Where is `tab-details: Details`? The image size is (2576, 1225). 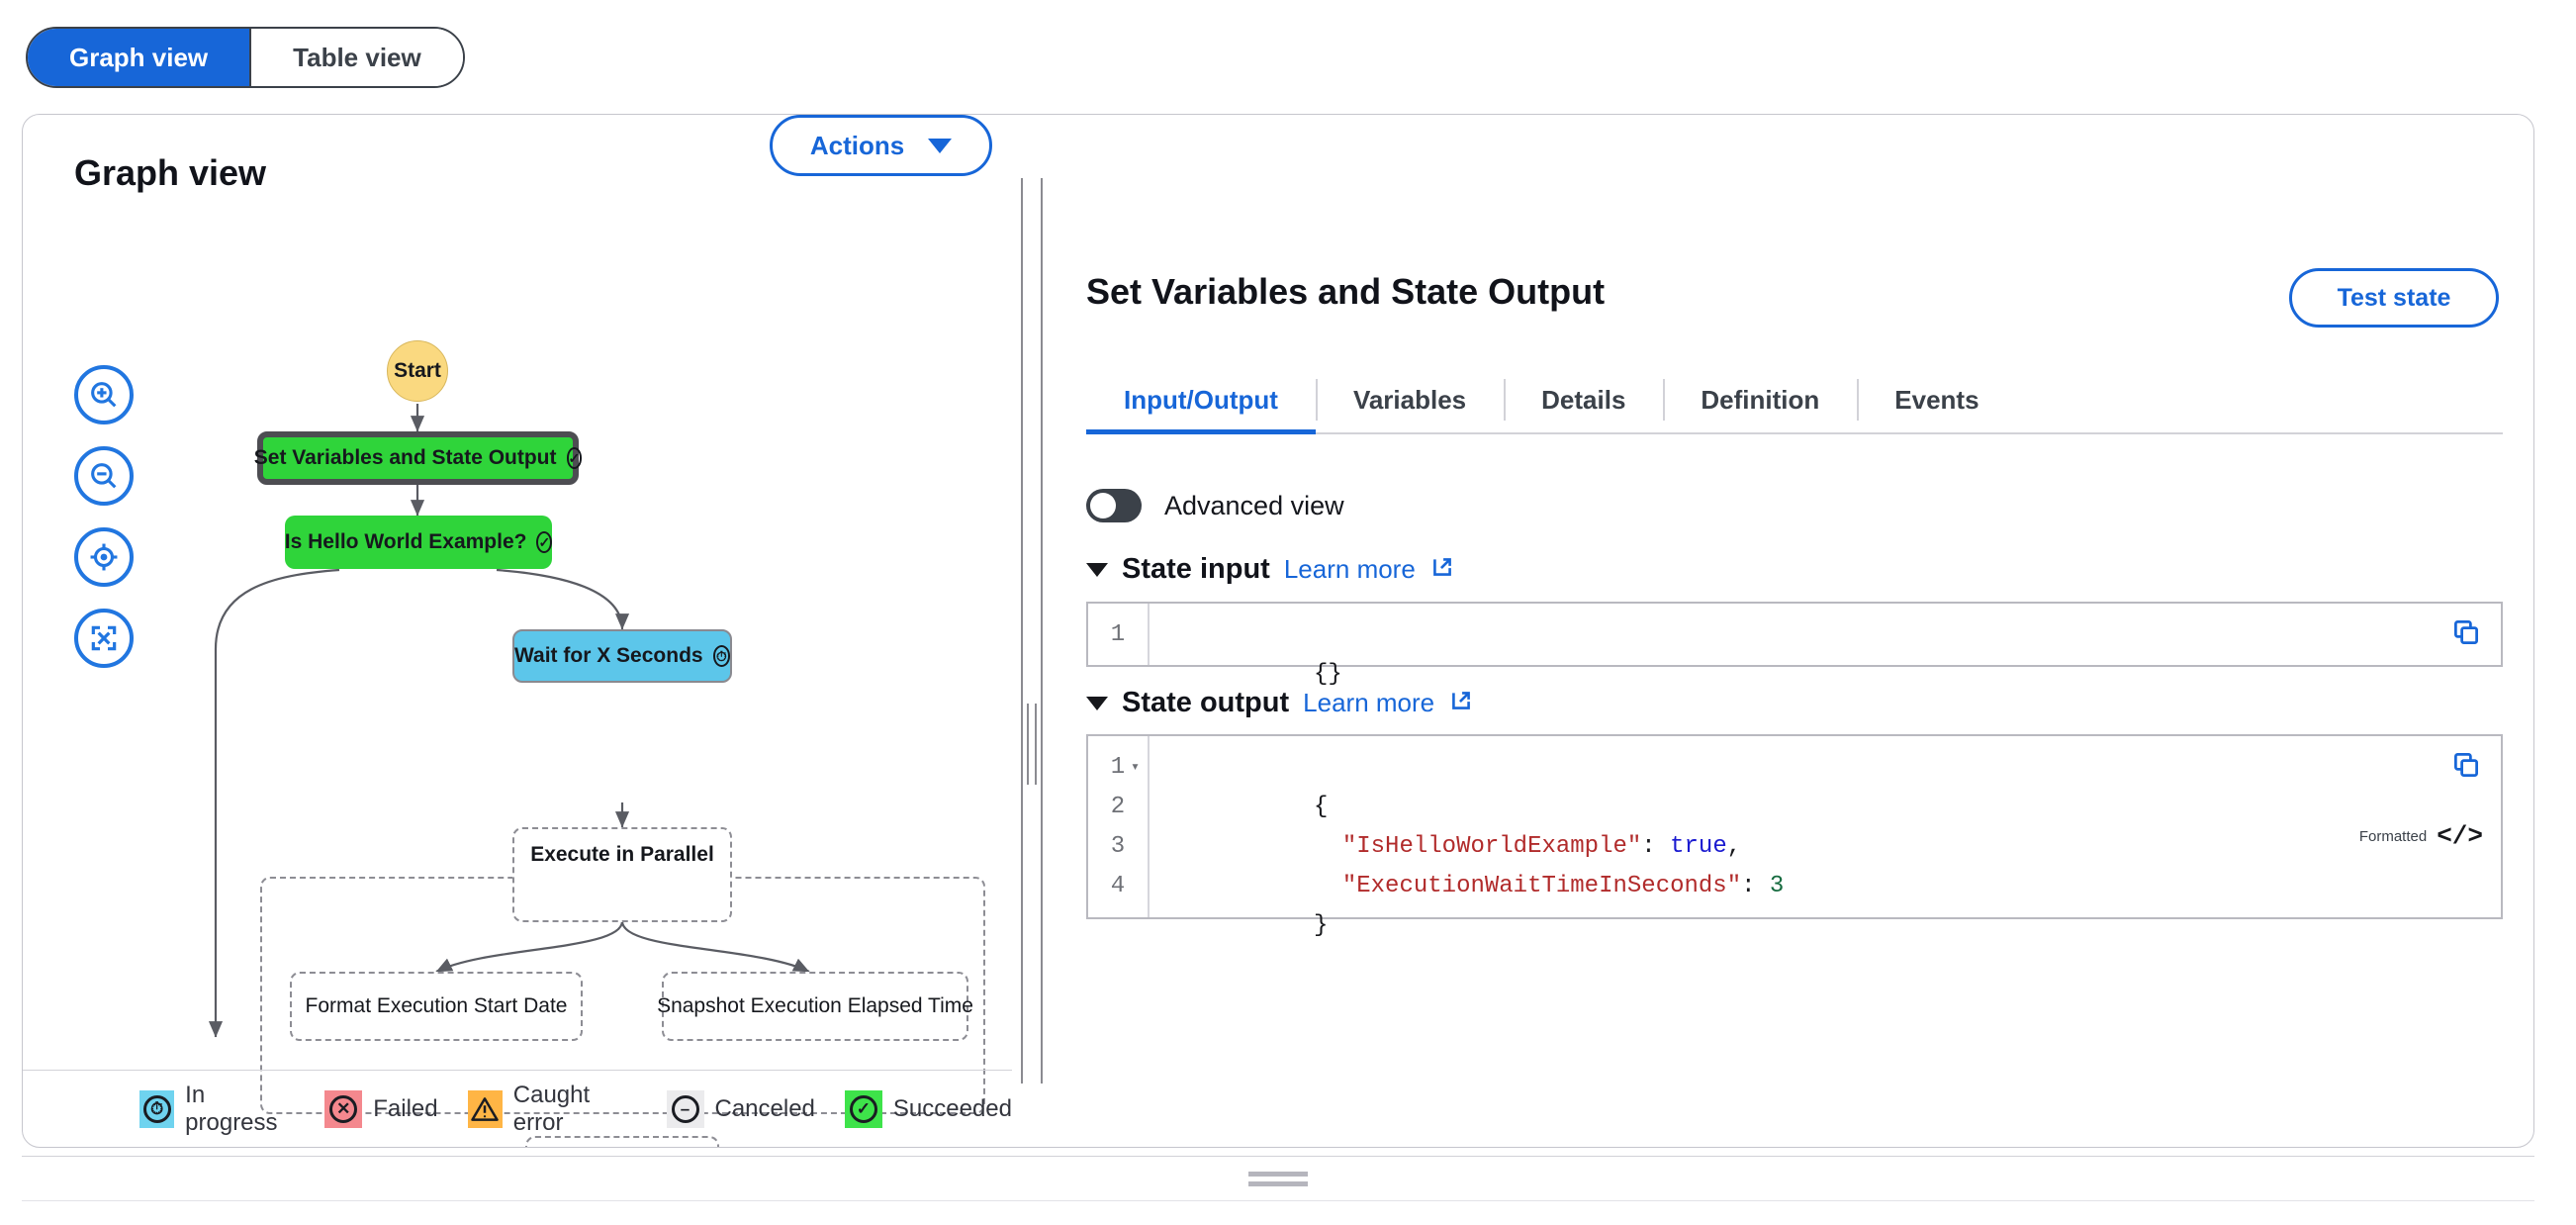 tab-details: Details is located at coordinates (1584, 399).